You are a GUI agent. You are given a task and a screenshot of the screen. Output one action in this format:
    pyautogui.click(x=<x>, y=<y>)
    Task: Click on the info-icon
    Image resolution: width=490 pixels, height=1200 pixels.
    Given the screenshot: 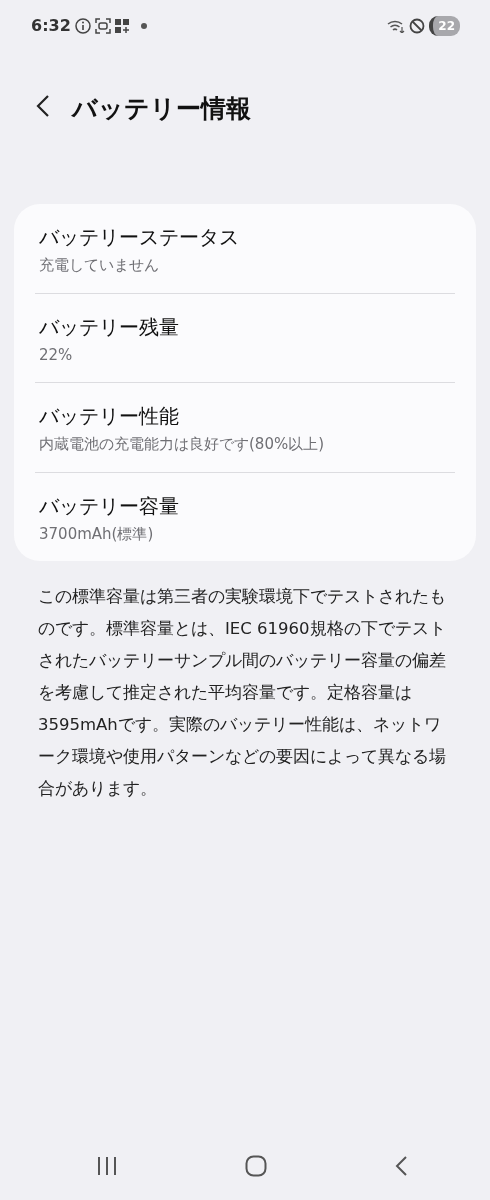 What is the action you would take?
    pyautogui.click(x=82, y=26)
    